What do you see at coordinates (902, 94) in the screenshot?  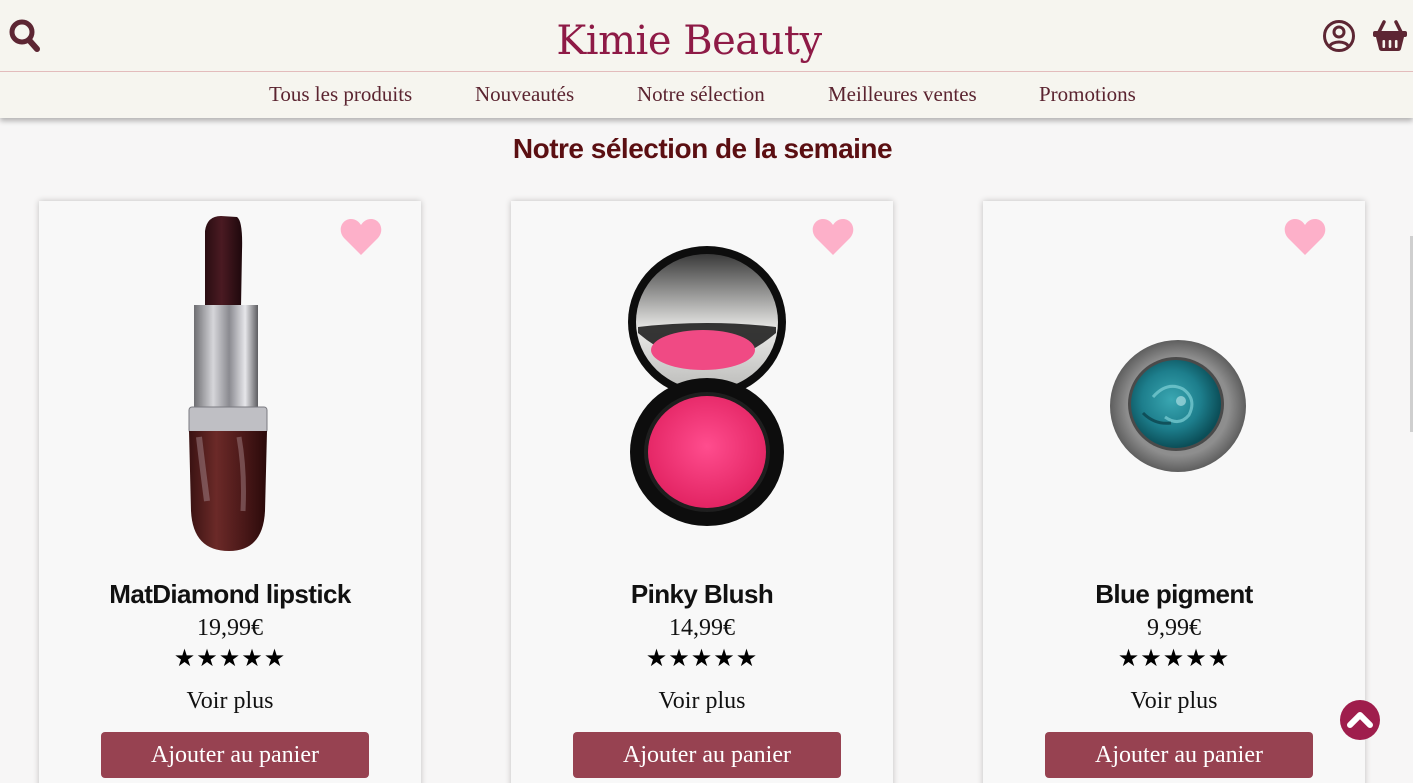 I see `nav-item-best-sellers: Meilleures ventes` at bounding box center [902, 94].